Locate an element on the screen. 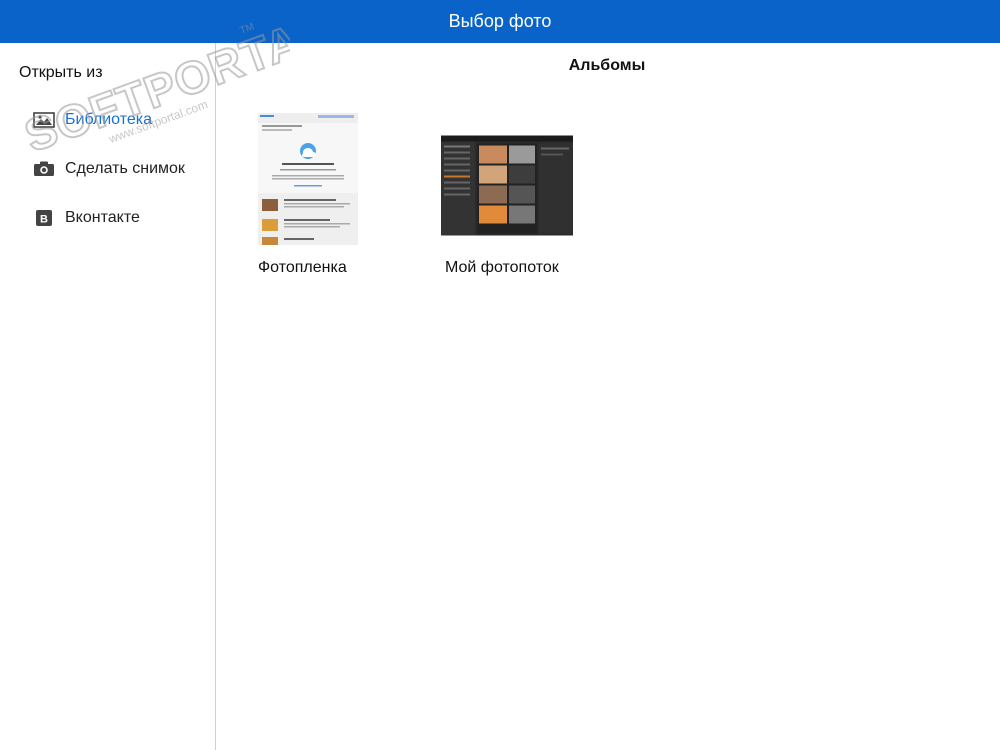 This screenshot has height=750, width=1000. sidebar-item-camera: Сделать снимок is located at coordinates (109, 169).